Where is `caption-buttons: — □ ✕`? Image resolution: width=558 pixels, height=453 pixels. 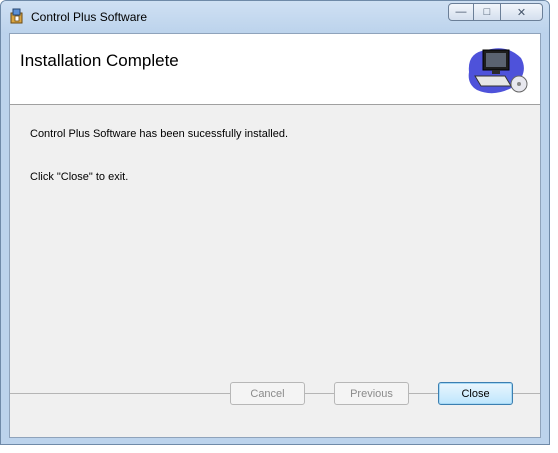
caption-buttons: — □ ✕ is located at coordinates (495, 12).